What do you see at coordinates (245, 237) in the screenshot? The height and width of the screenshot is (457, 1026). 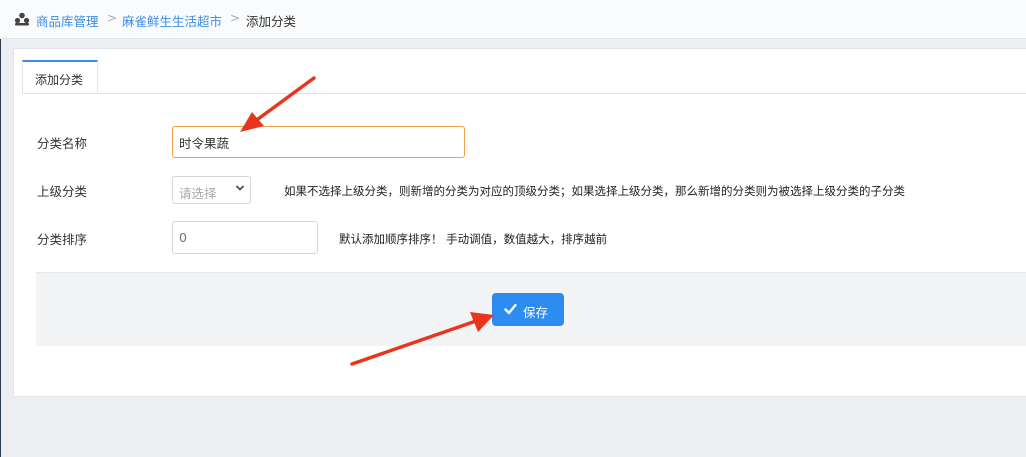 I see `category-sort-input` at bounding box center [245, 237].